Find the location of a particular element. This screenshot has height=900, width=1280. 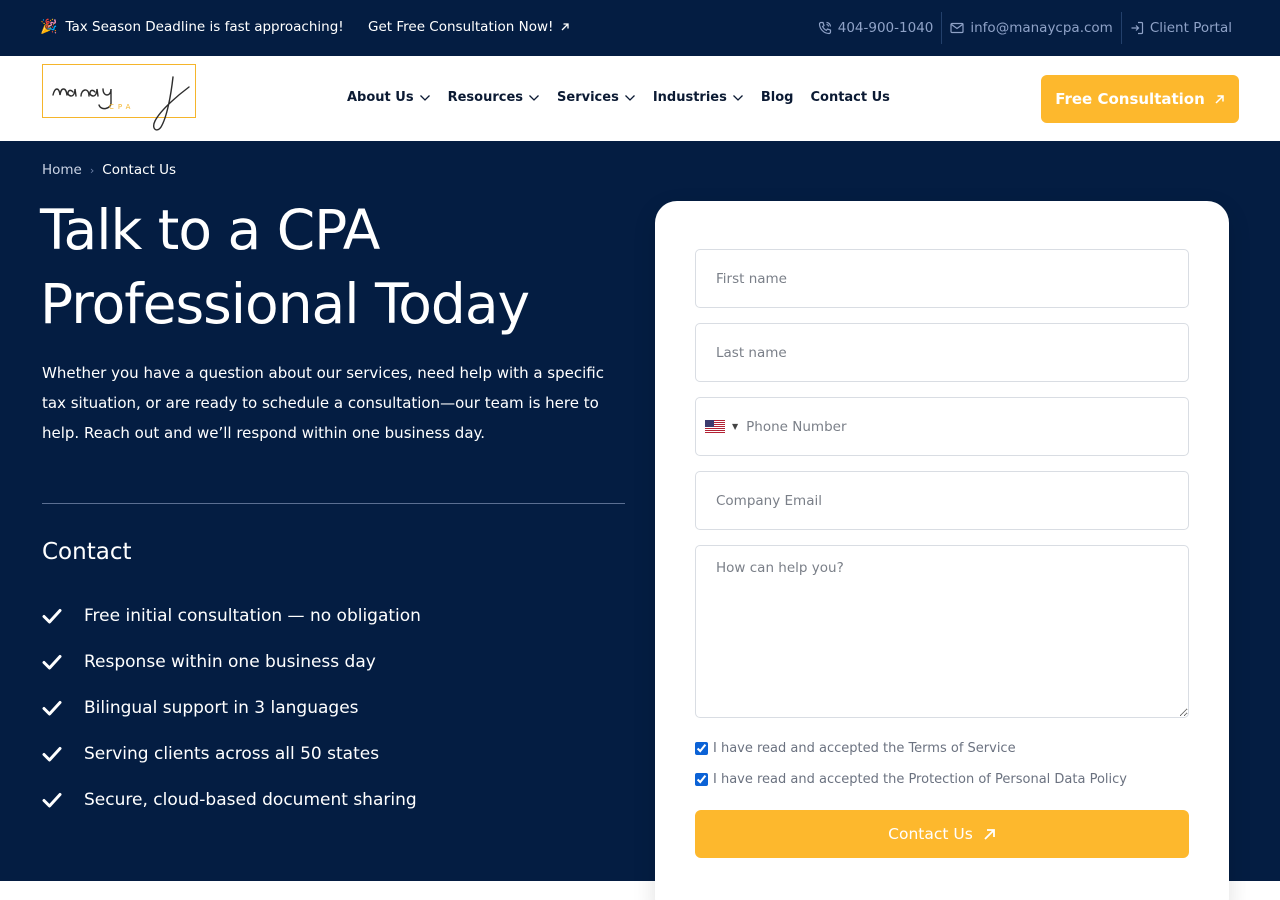

nav-services-label: Services is located at coordinates (588, 97).